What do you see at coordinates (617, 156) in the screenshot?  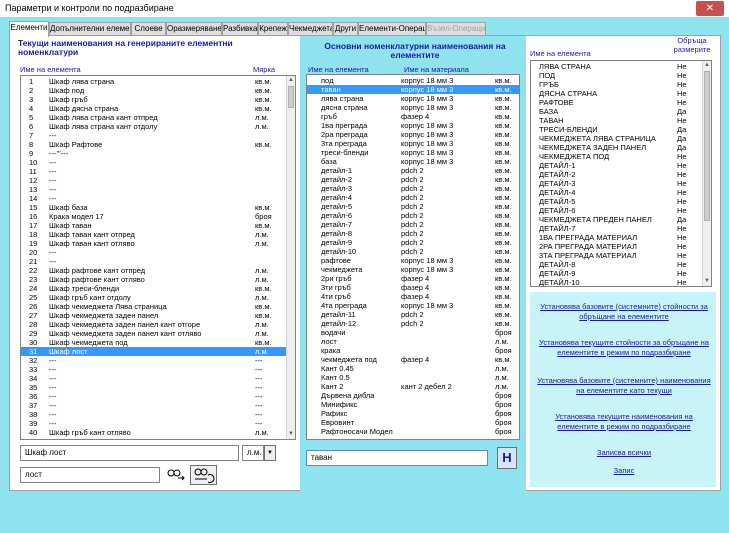 I see `list-item: ЧЕКМЕДЖЕТА ПОД Не` at bounding box center [617, 156].